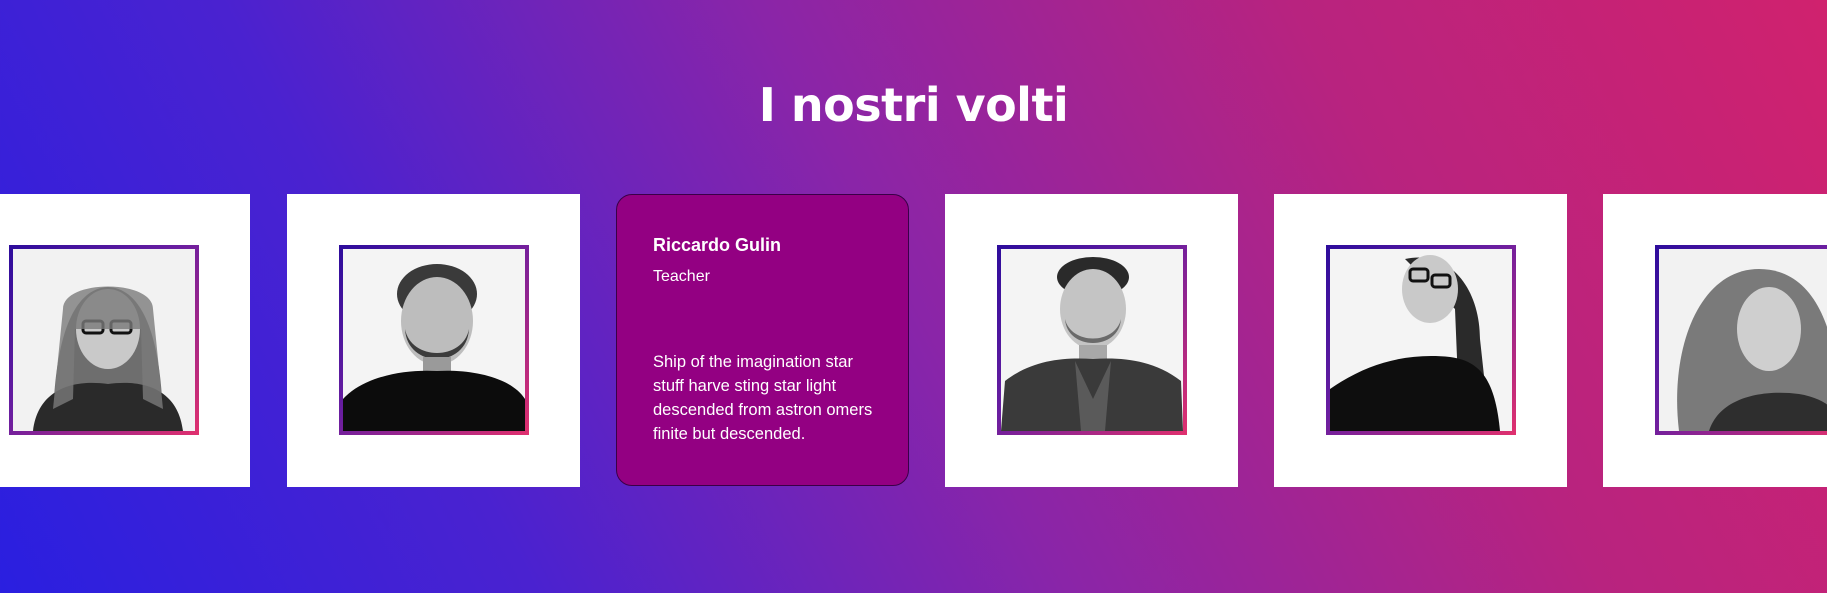 This screenshot has height=593, width=1827. I want to click on member-role: Teacher, so click(681, 276).